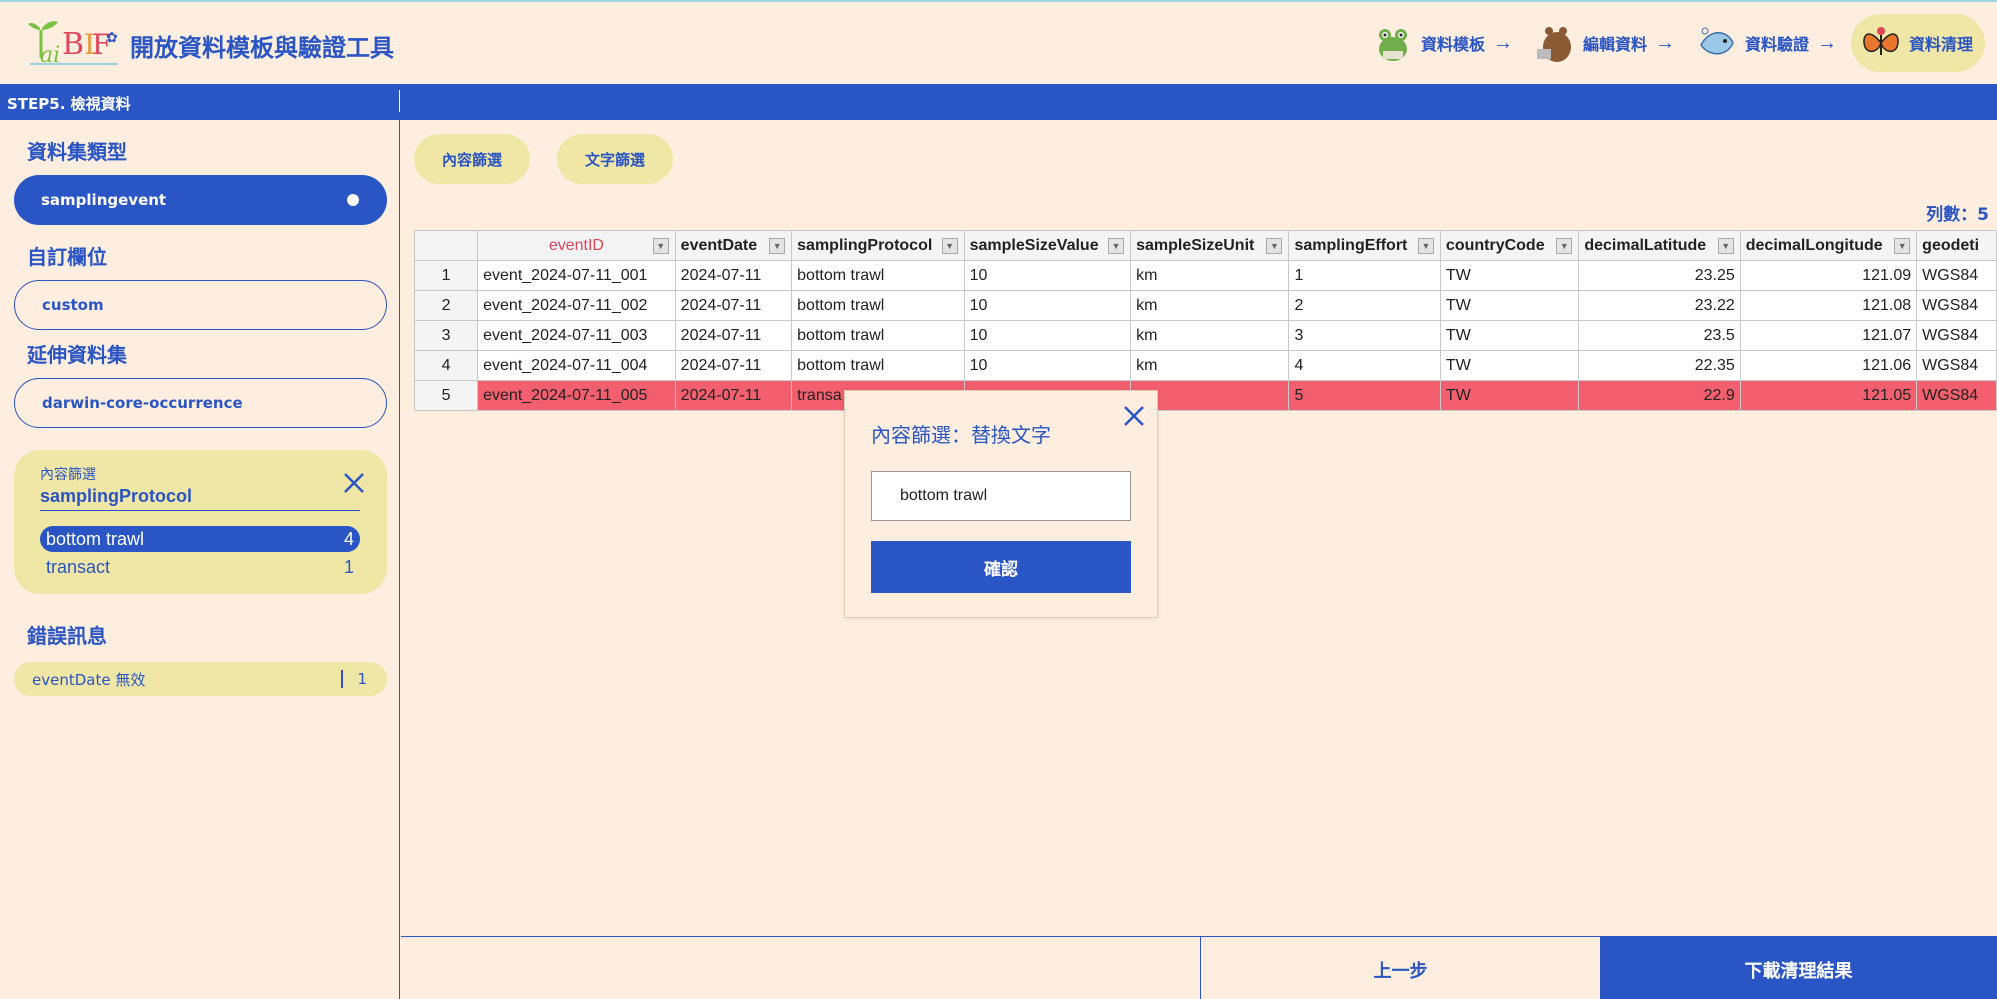 The height and width of the screenshot is (999, 1997). I want to click on column-header-decimalLongitude: decimalLongitude ▼, so click(1828, 245).